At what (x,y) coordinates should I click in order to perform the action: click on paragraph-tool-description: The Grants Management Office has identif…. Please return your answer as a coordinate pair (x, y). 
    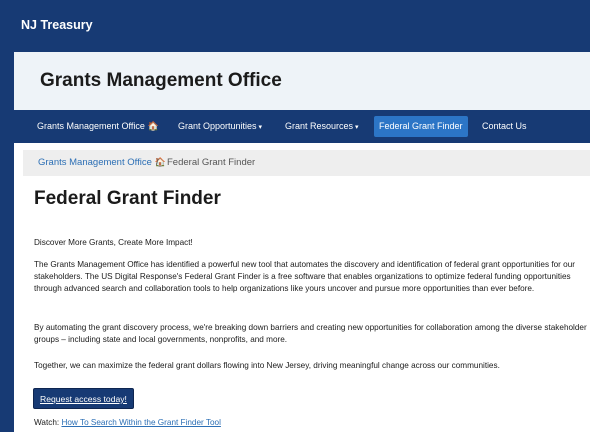
    Looking at the image, I should click on (304, 276).